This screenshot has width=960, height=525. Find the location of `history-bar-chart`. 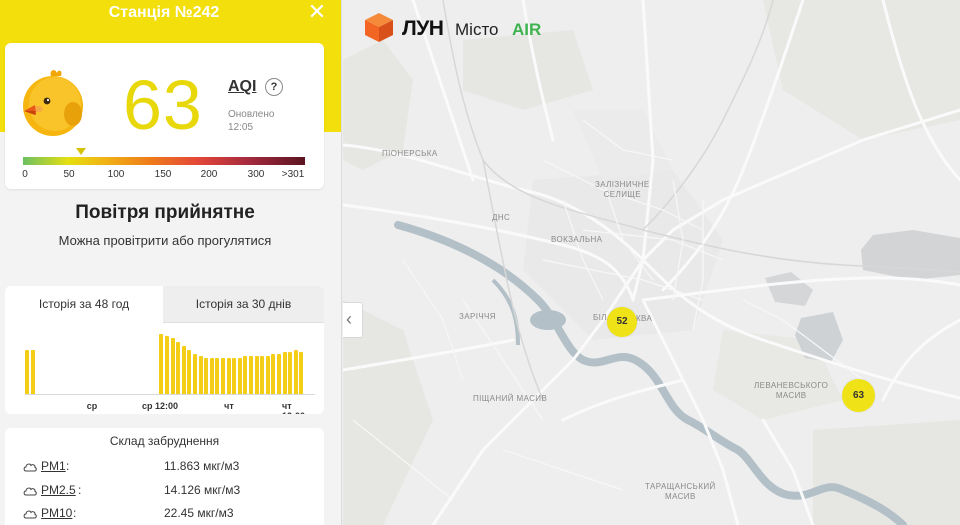

history-bar-chart is located at coordinates (165, 362).